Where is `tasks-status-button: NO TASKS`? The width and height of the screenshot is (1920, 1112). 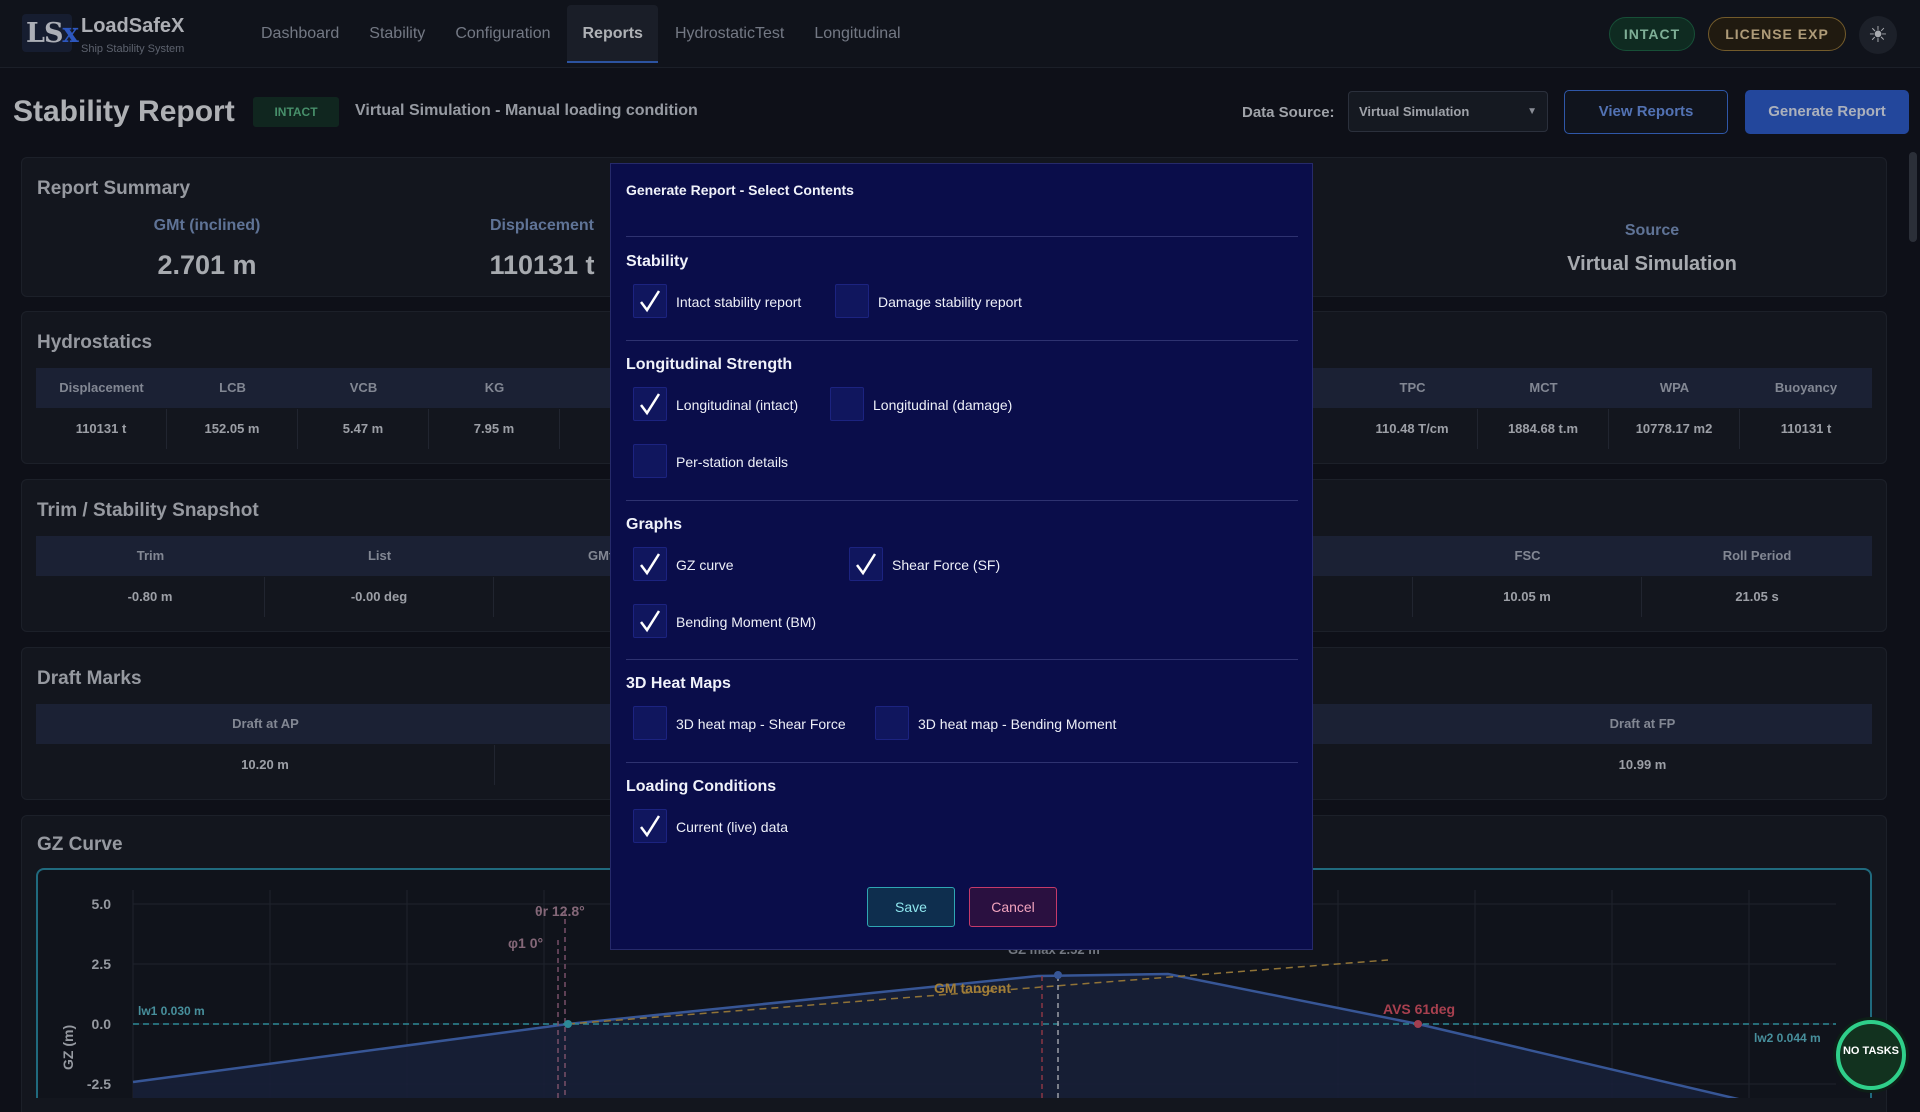 tasks-status-button: NO TASKS is located at coordinates (1871, 1055).